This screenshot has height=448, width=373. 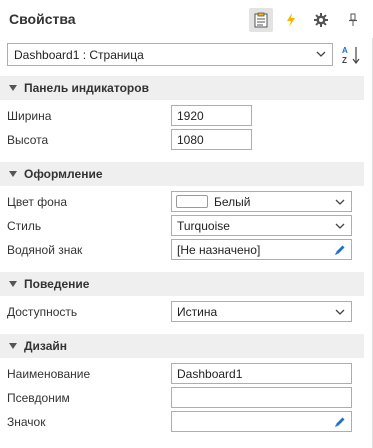 What do you see at coordinates (261, 397) in the screenshot?
I see `alias-input` at bounding box center [261, 397].